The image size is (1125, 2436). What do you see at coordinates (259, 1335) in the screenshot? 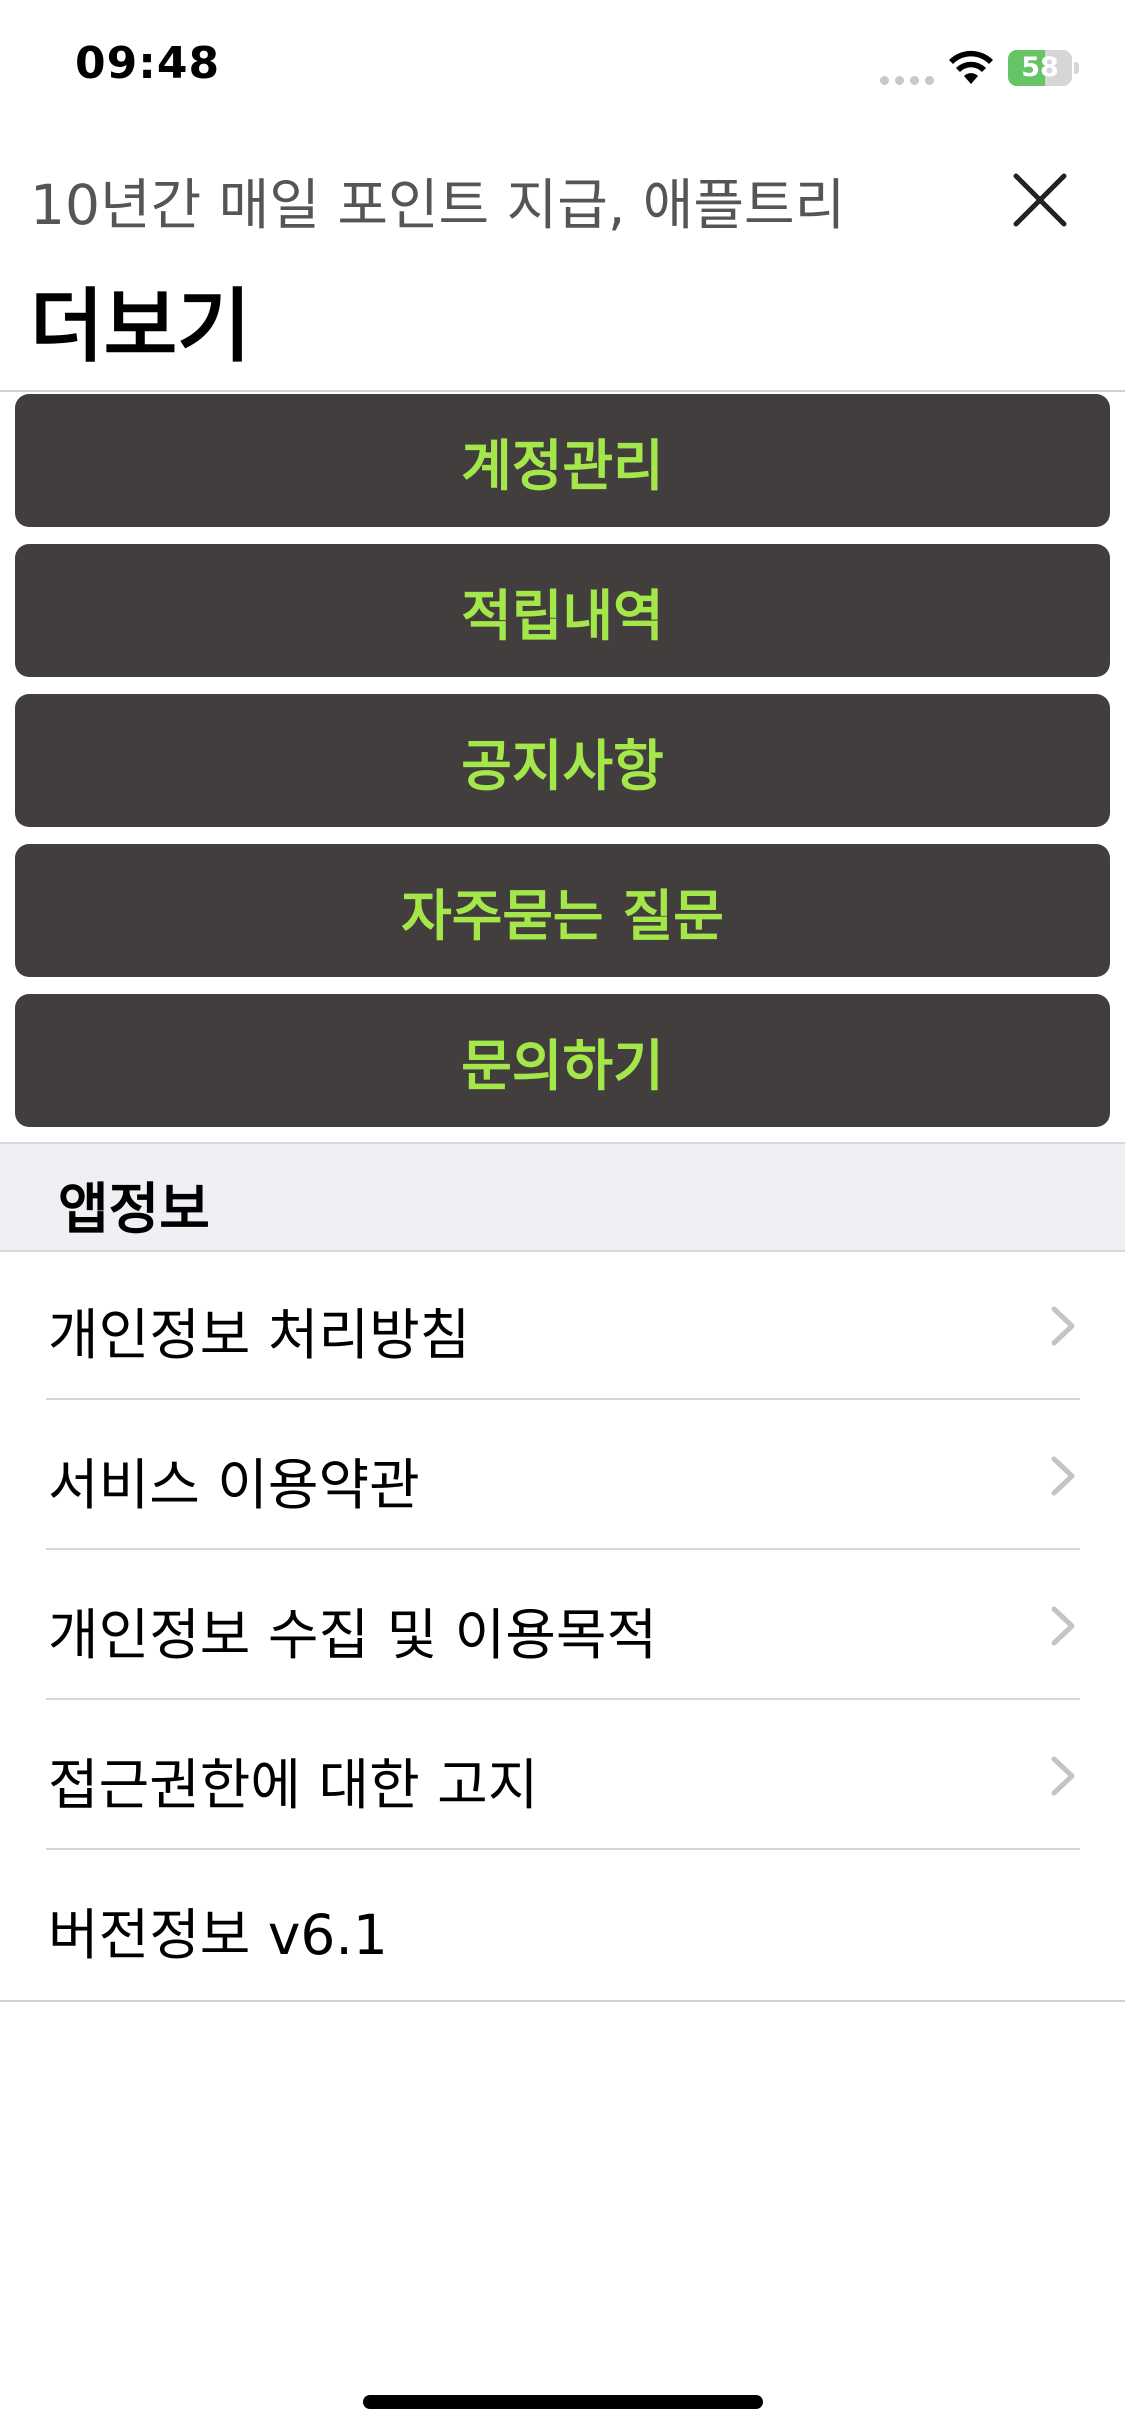
I see `list-item-label: 개인정보 처리방침` at bounding box center [259, 1335].